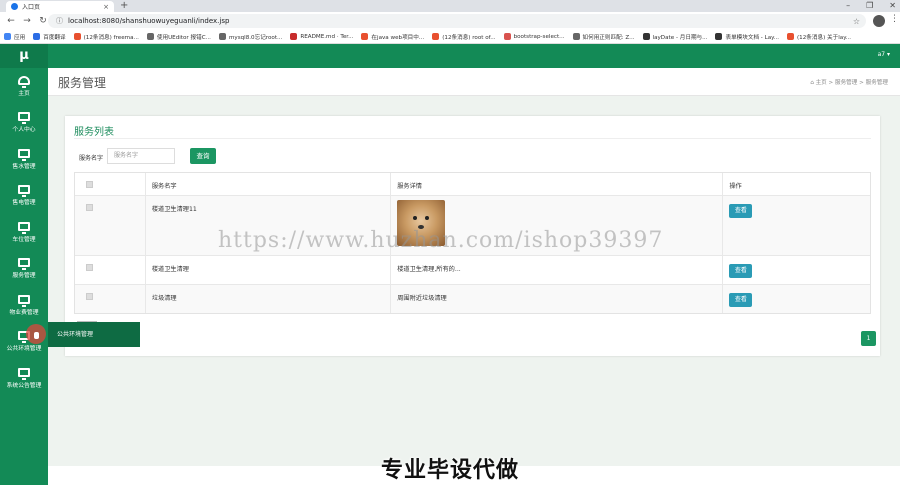 The image size is (900, 485). I want to click on sidebar-item-label: 物业费管理, so click(24, 312).